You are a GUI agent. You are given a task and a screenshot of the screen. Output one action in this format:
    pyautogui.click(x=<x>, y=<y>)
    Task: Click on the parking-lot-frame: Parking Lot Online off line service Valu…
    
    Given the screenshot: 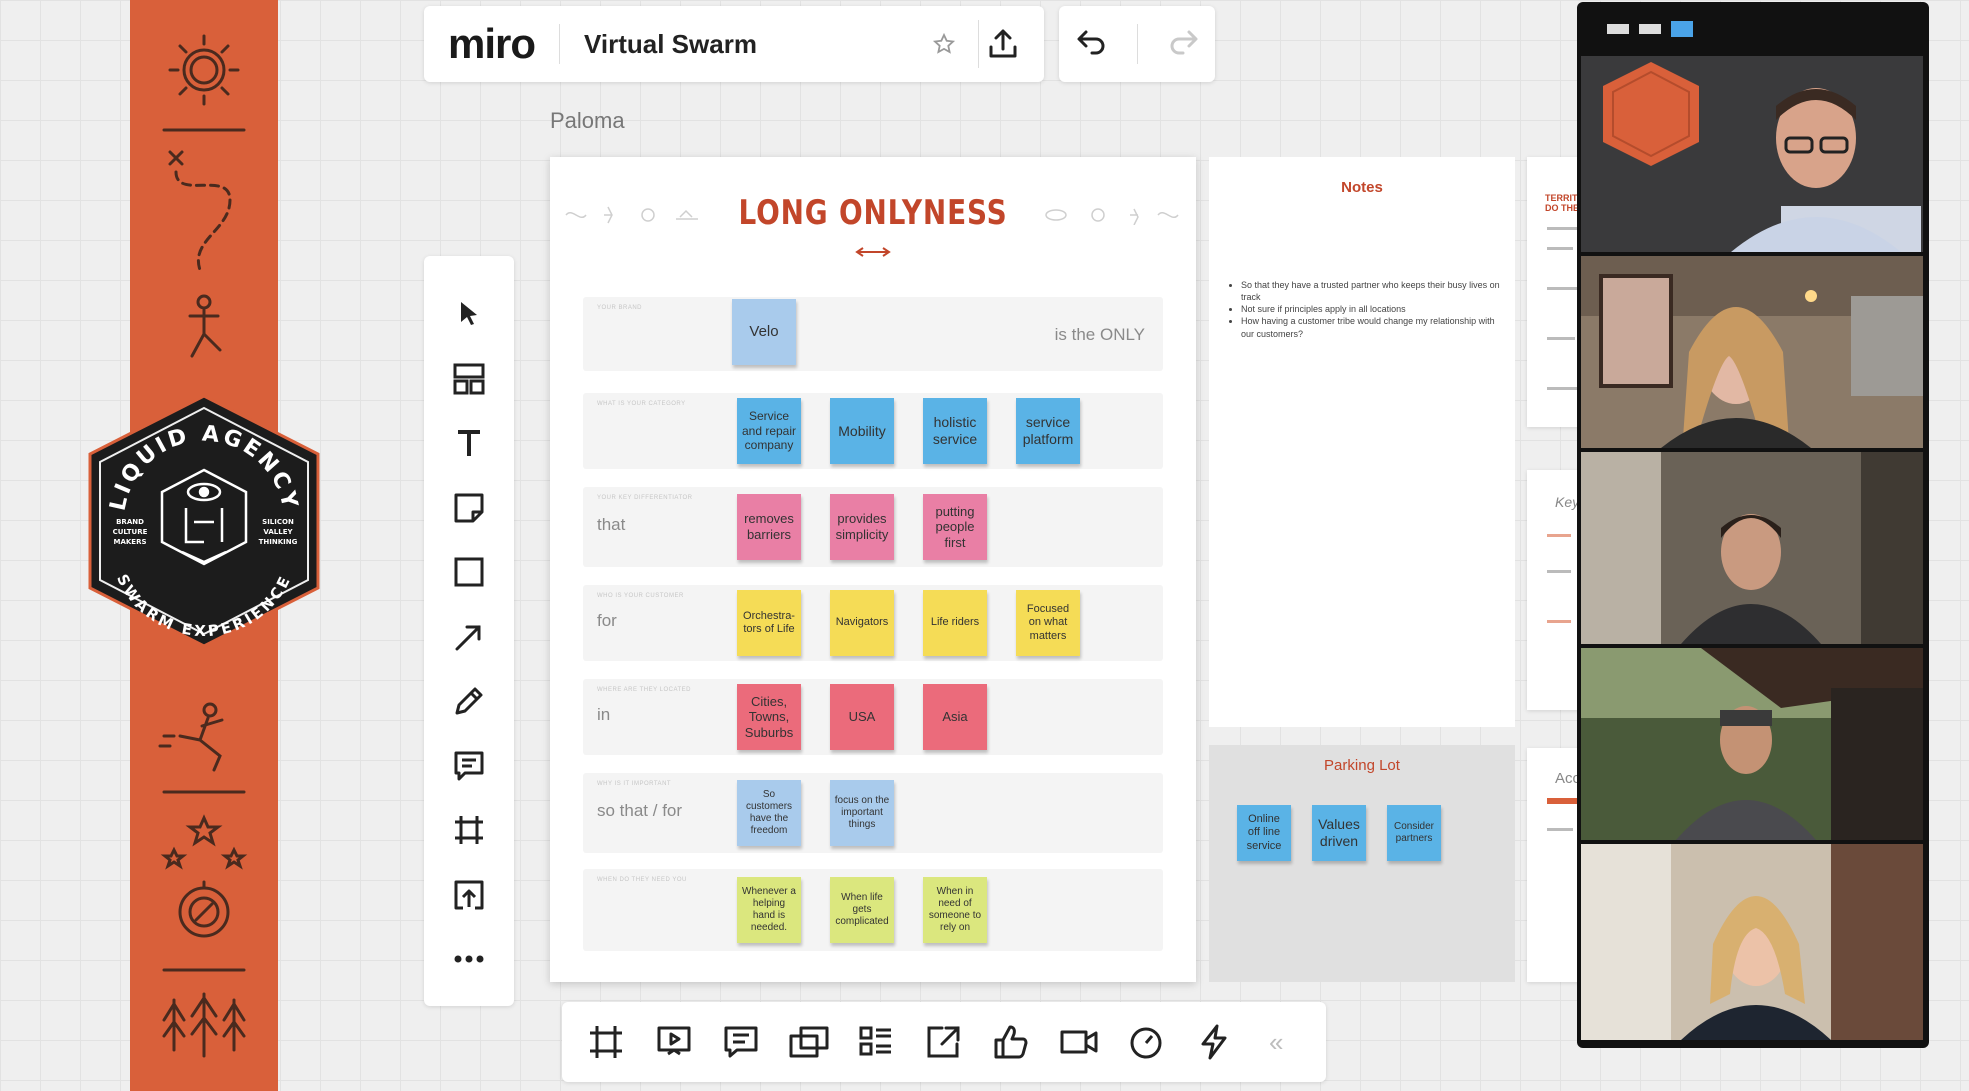 What is the action you would take?
    pyautogui.click(x=1362, y=863)
    